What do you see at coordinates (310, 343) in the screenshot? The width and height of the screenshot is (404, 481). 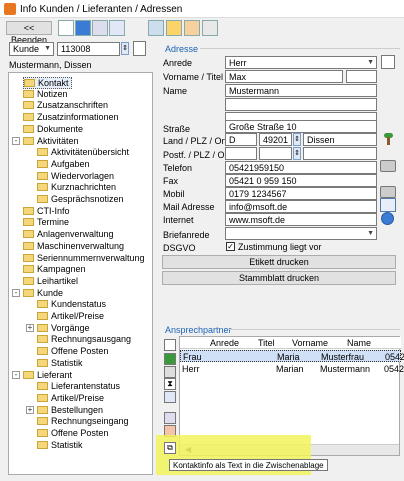 I see `column-header-vorname: Vorname` at bounding box center [310, 343].